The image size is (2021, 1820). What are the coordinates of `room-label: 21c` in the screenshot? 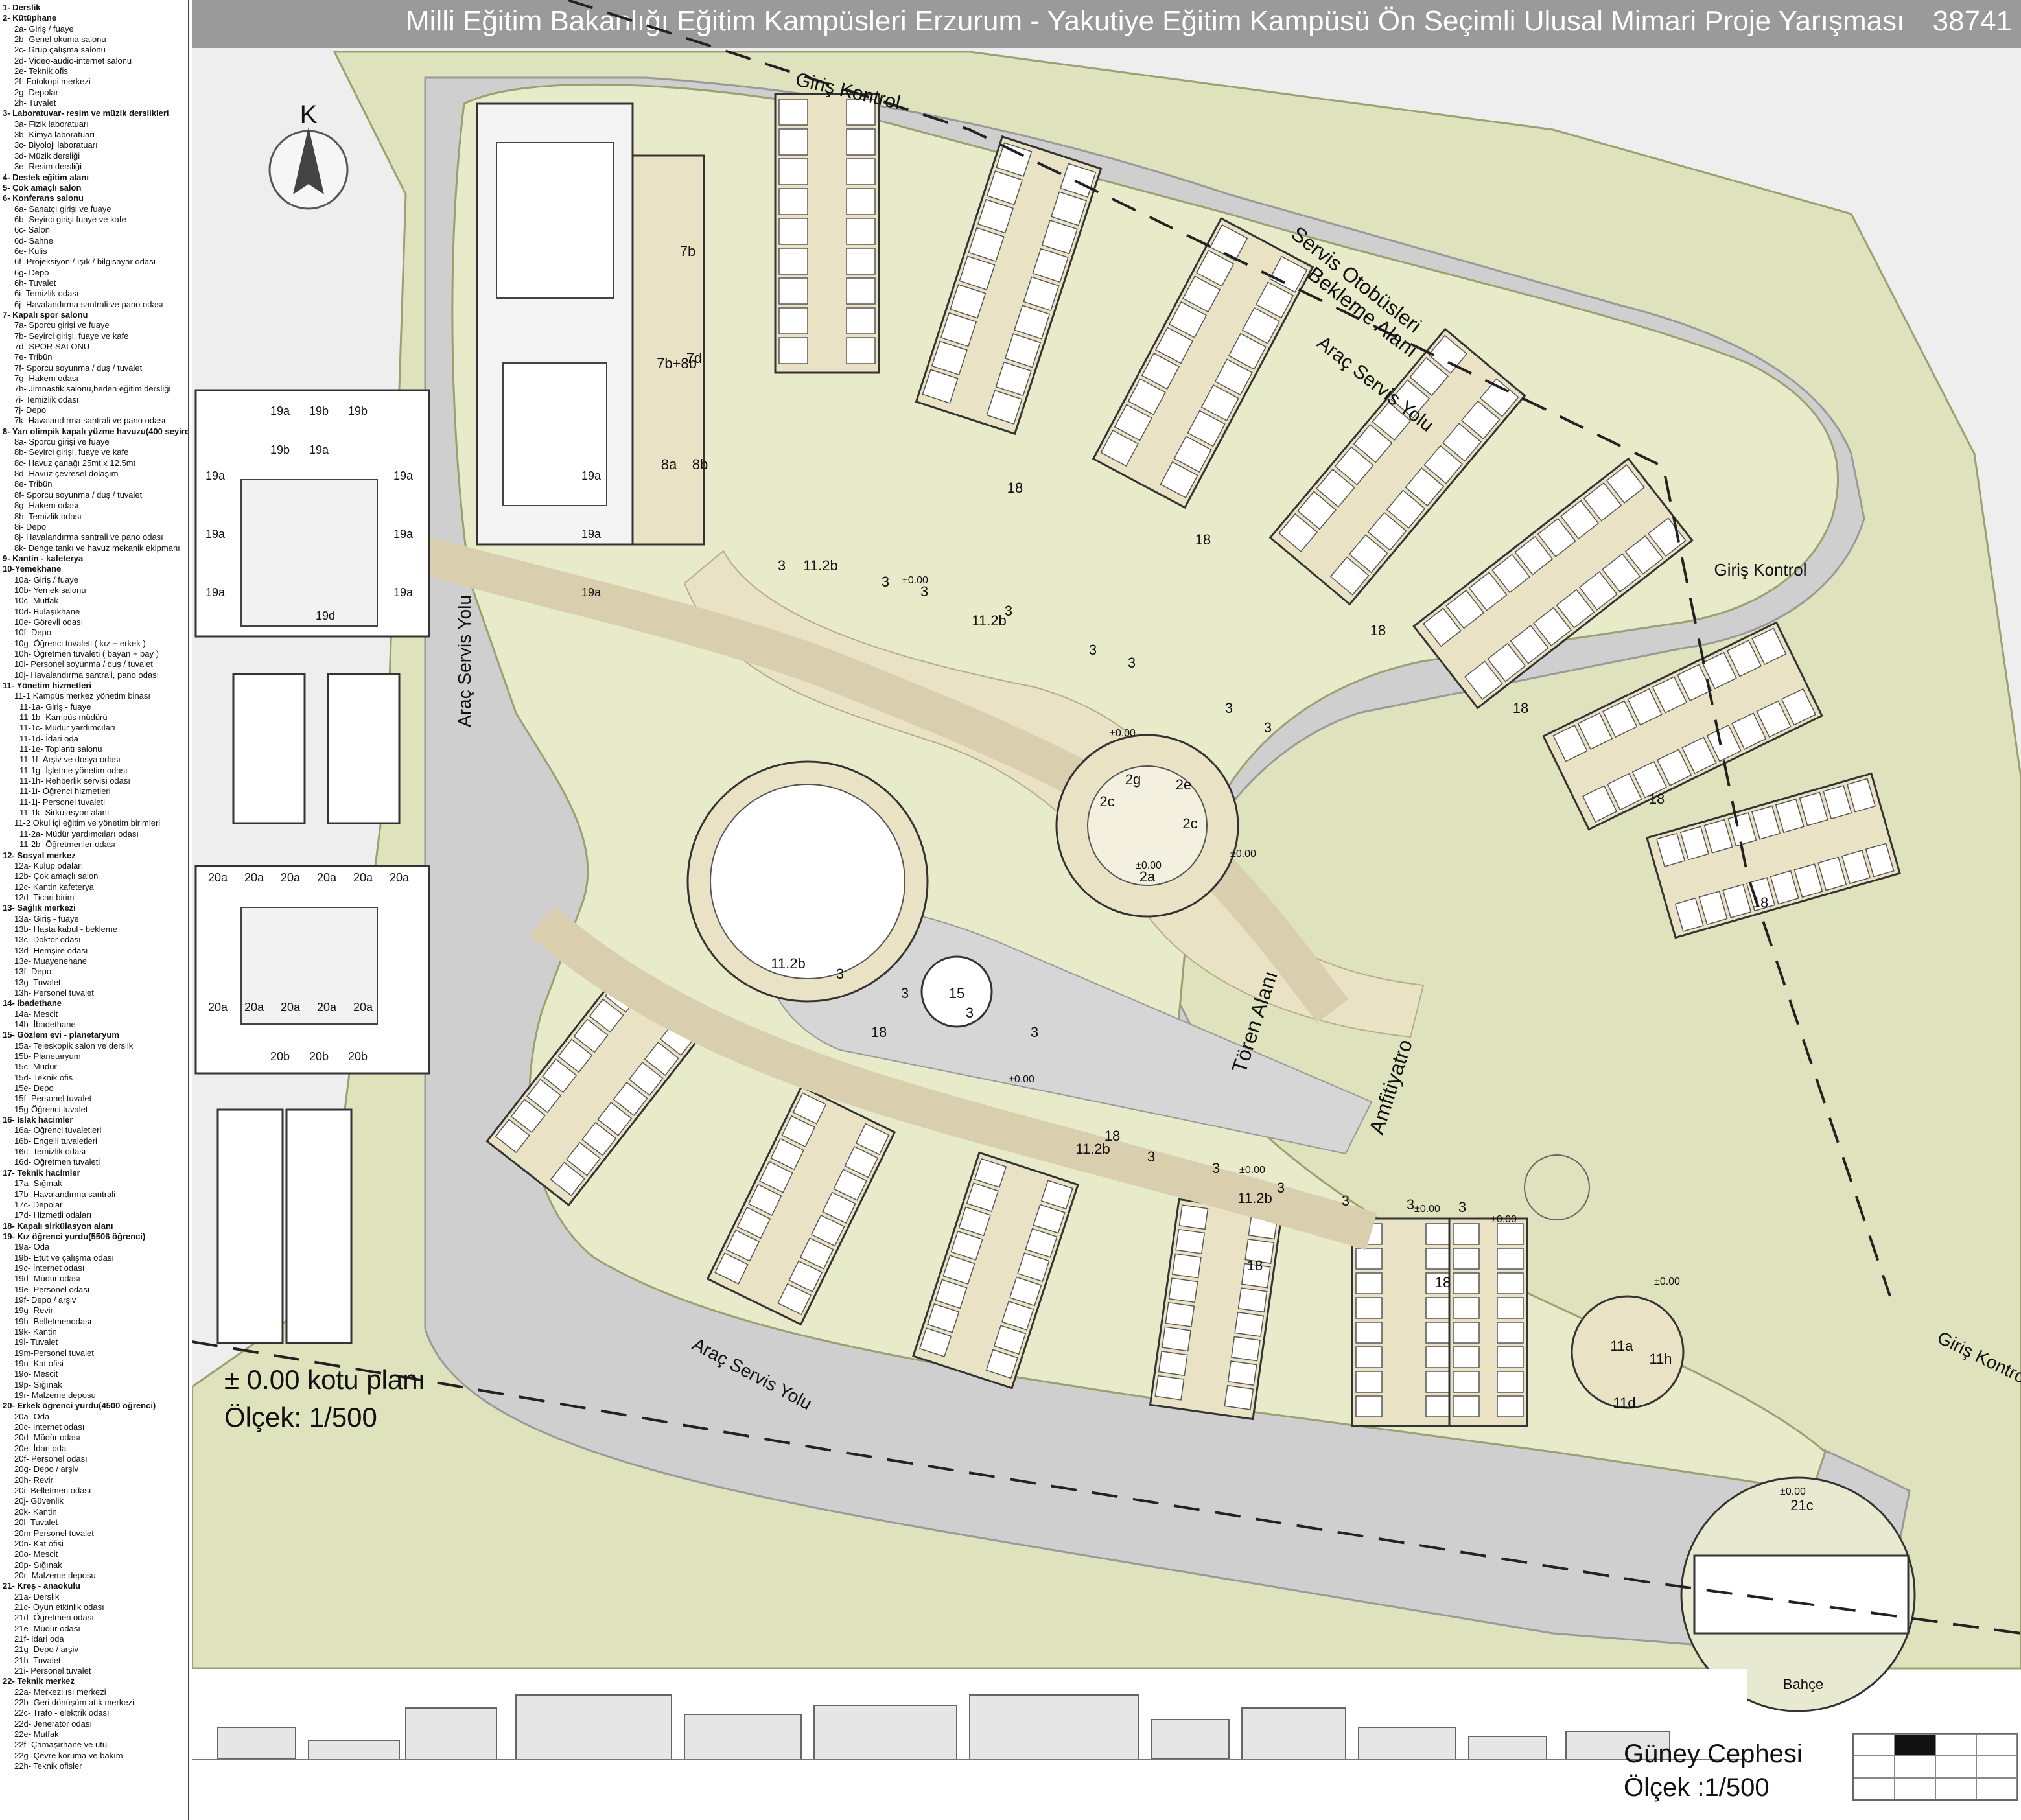 It's located at (1802, 1505).